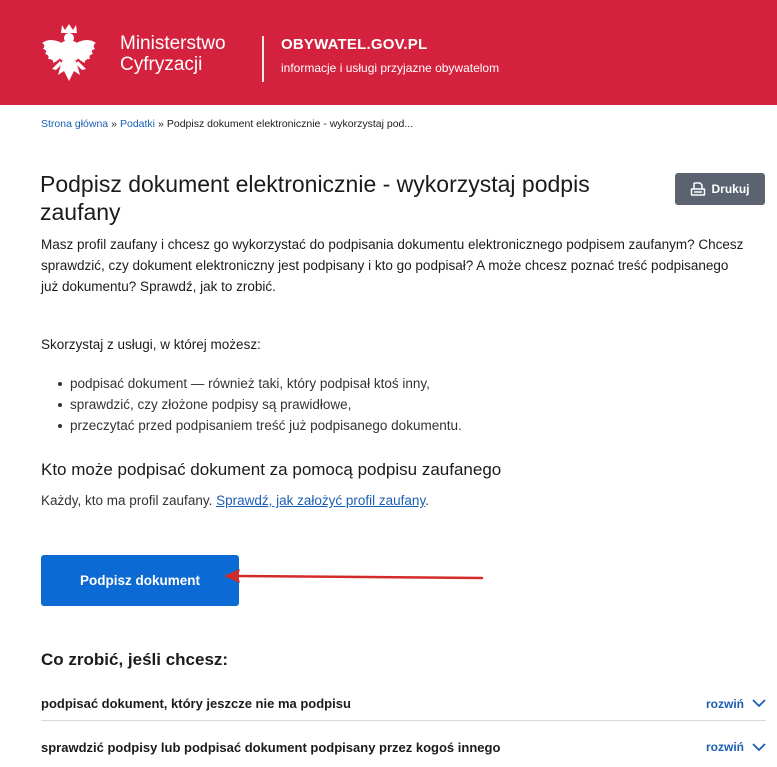 Image resolution: width=777 pixels, height=767 pixels. Describe the element at coordinates (427, 500) in the screenshot. I see `who-end: .` at that location.